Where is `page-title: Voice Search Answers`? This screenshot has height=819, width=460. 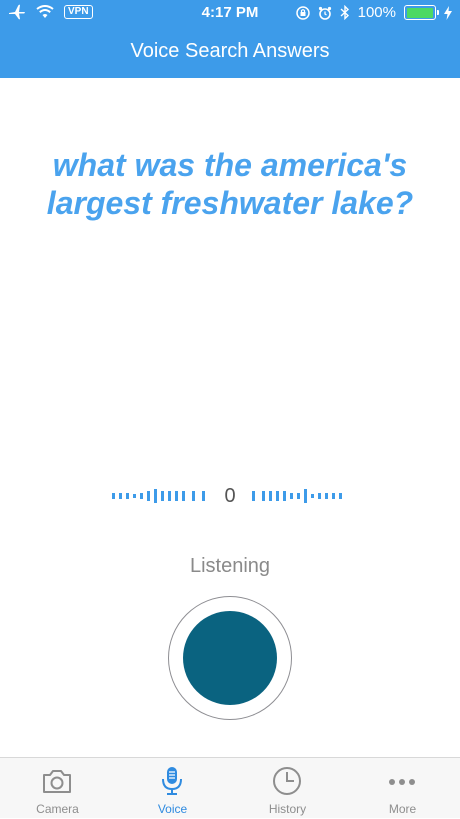
page-title: Voice Search Answers is located at coordinates (230, 51).